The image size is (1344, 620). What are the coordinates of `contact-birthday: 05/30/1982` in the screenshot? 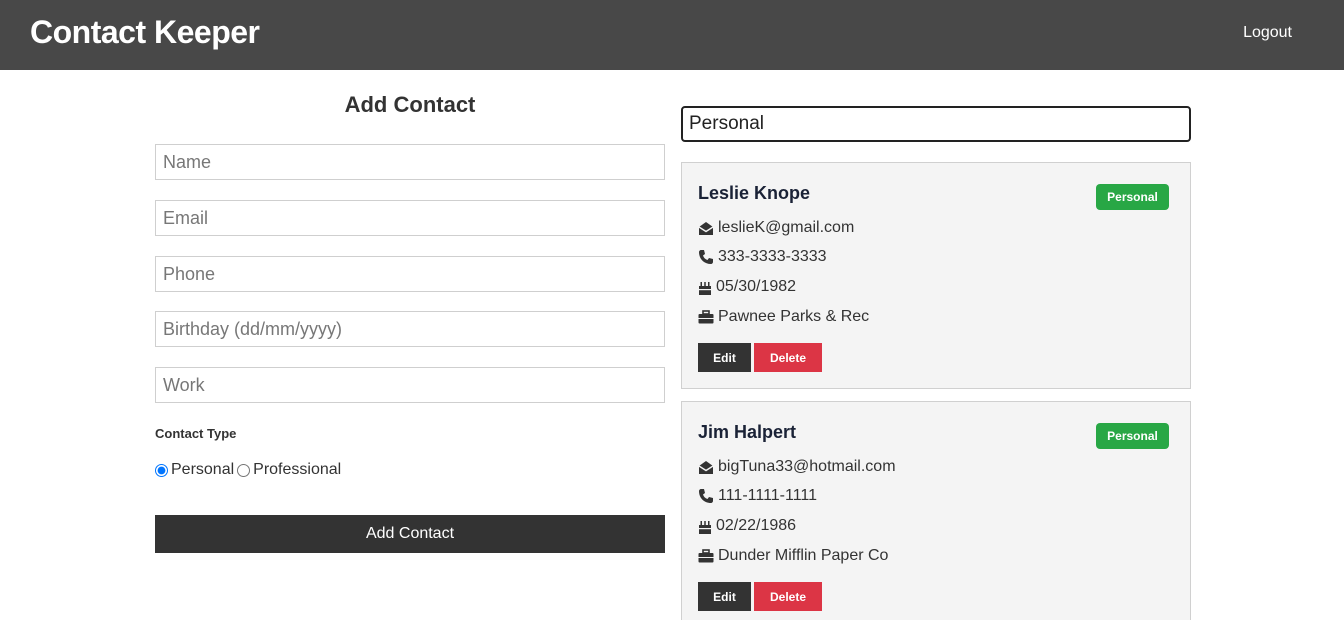 It's located at (756, 286).